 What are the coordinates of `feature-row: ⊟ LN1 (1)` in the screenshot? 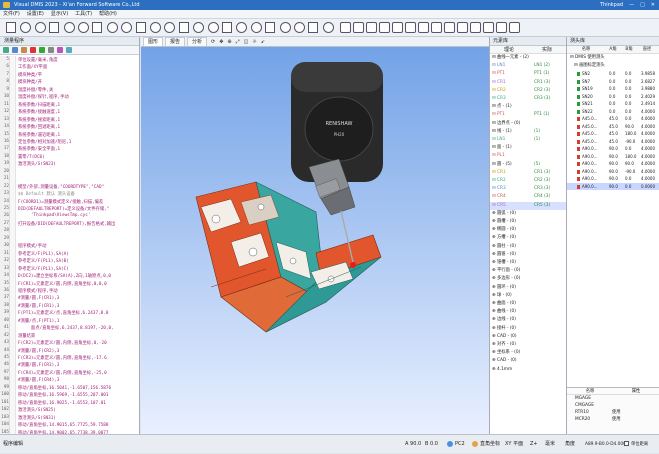 It's located at (528, 140).